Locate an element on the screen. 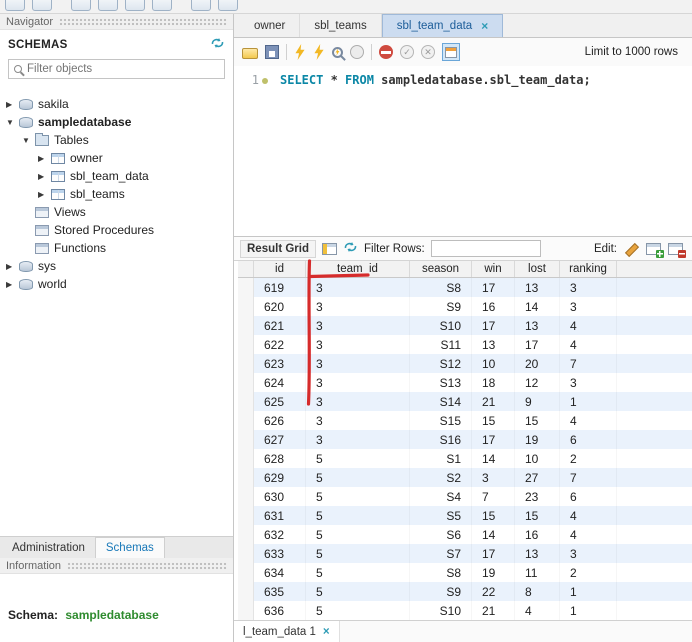 This screenshot has height=642, width=692. column-header-season: season is located at coordinates (441, 269).